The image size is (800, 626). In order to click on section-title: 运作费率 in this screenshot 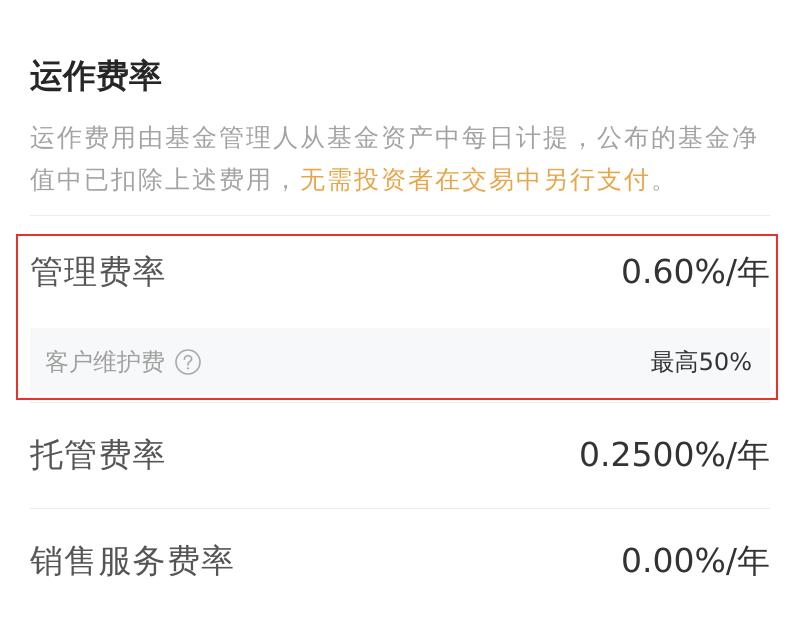, I will do `click(96, 76)`.